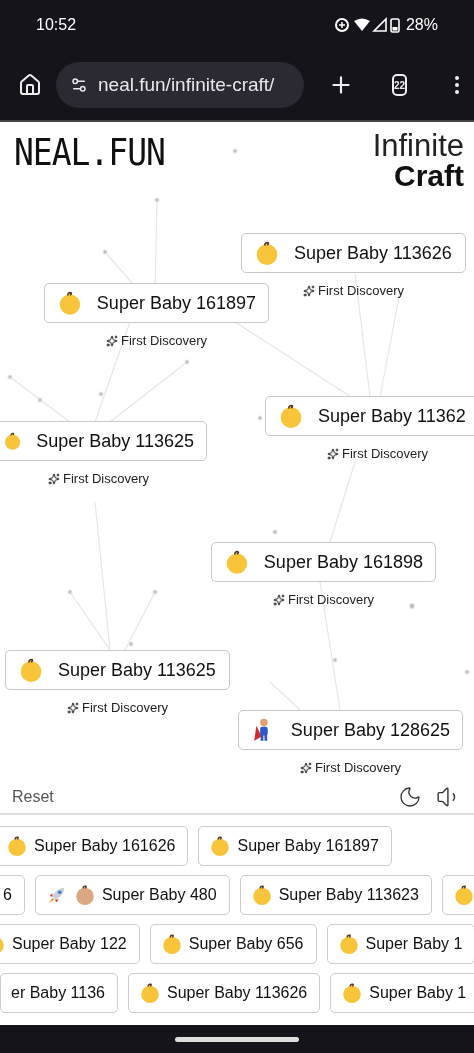  Describe the element at coordinates (400, 85) in the screenshot. I see `tab-count-button: 22` at that location.